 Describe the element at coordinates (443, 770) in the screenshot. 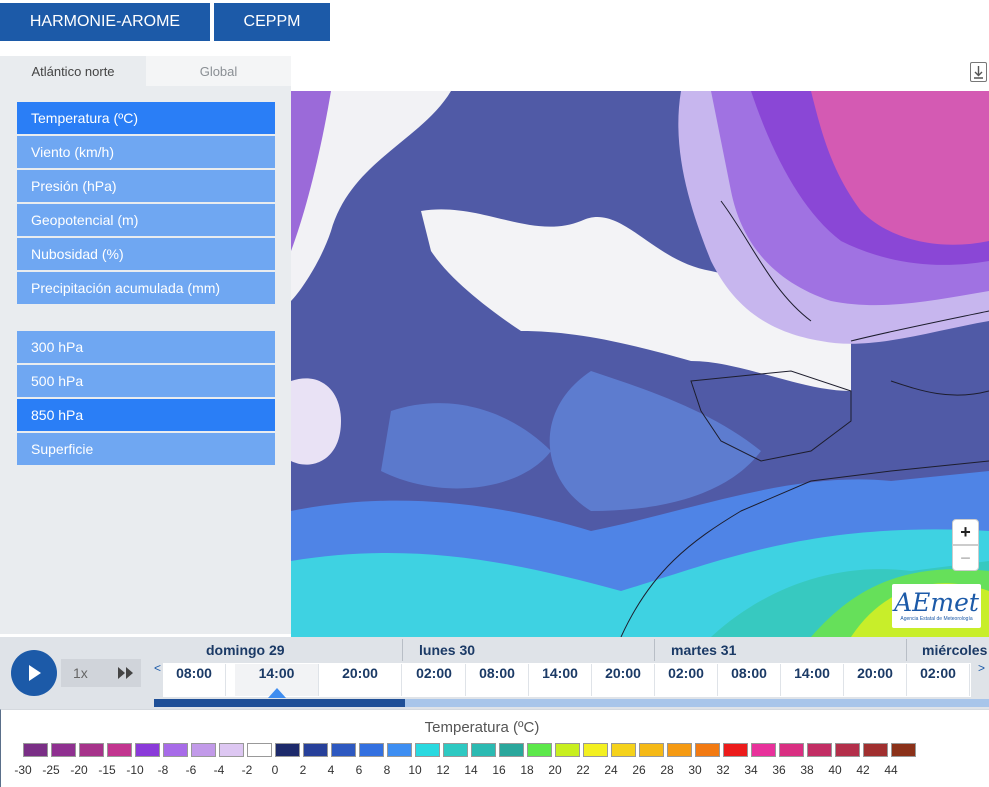

I see `legend-label: 12` at that location.